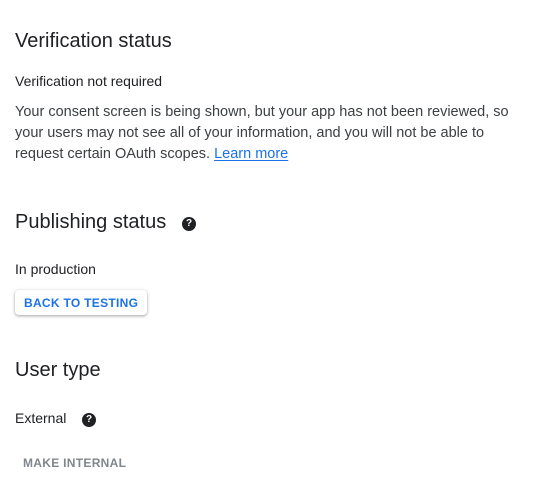 The width and height of the screenshot is (534, 494). Describe the element at coordinates (58, 370) in the screenshot. I see `user-type-heading: User type` at that location.